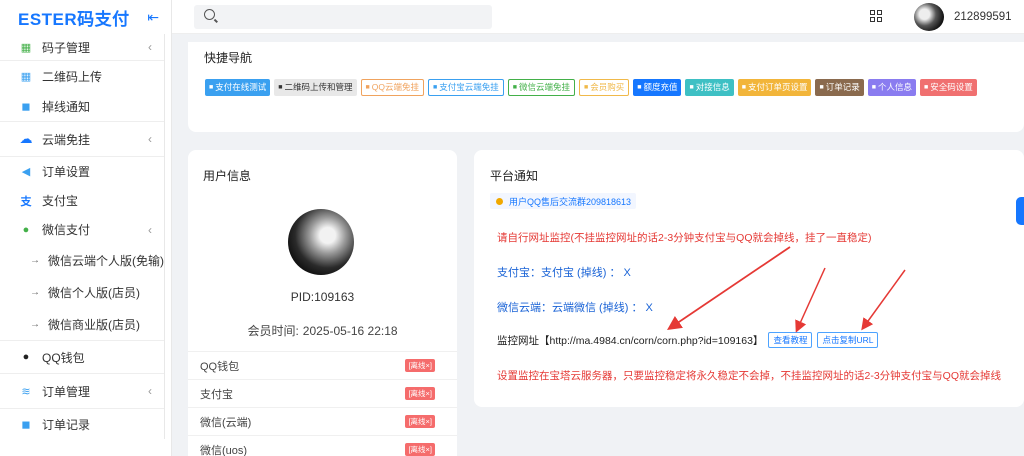 The height and width of the screenshot is (456, 1024). I want to click on quick-nav-button-label: 支付宝云端免挂, so click(469, 87).